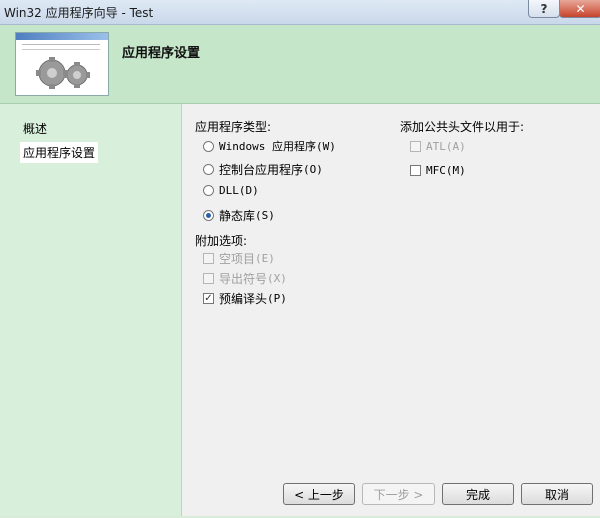  I want to click on page-title: 应用程序设置, so click(161, 53).